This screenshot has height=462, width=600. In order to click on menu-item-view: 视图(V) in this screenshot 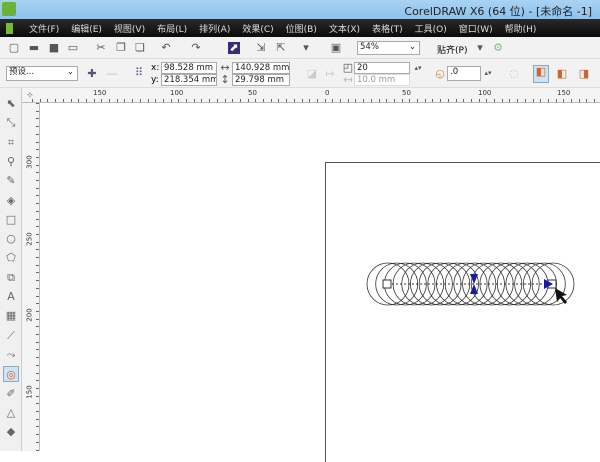, I will do `click(129, 28)`.